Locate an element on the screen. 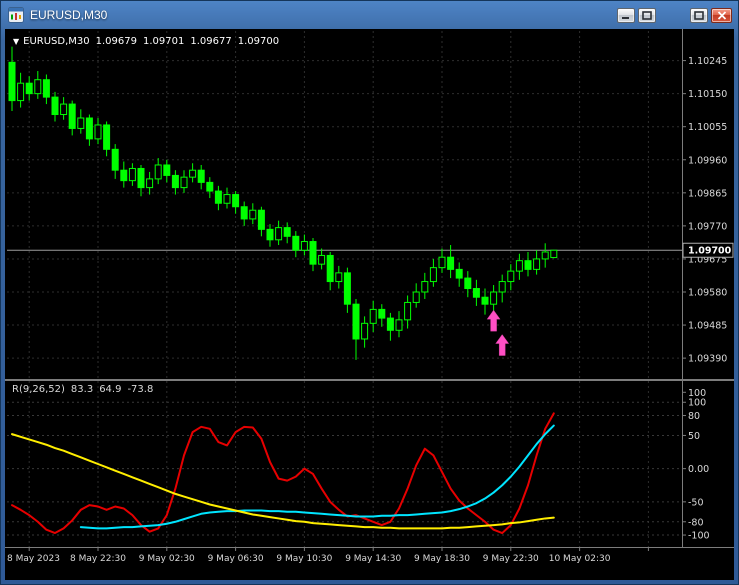 This screenshot has height=585, width=739. close-button is located at coordinates (721, 15).